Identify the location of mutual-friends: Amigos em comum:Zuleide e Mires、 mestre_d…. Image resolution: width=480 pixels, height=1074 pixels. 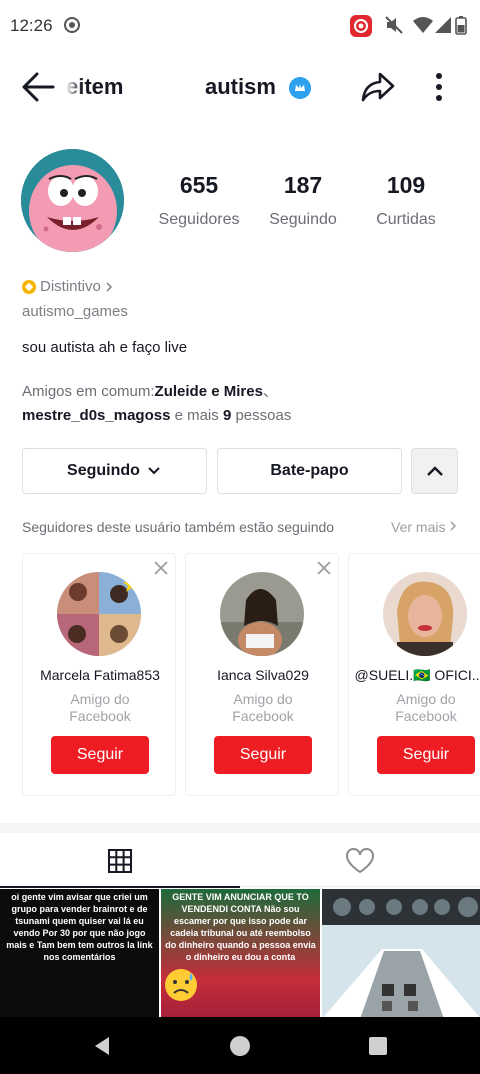
(242, 404).